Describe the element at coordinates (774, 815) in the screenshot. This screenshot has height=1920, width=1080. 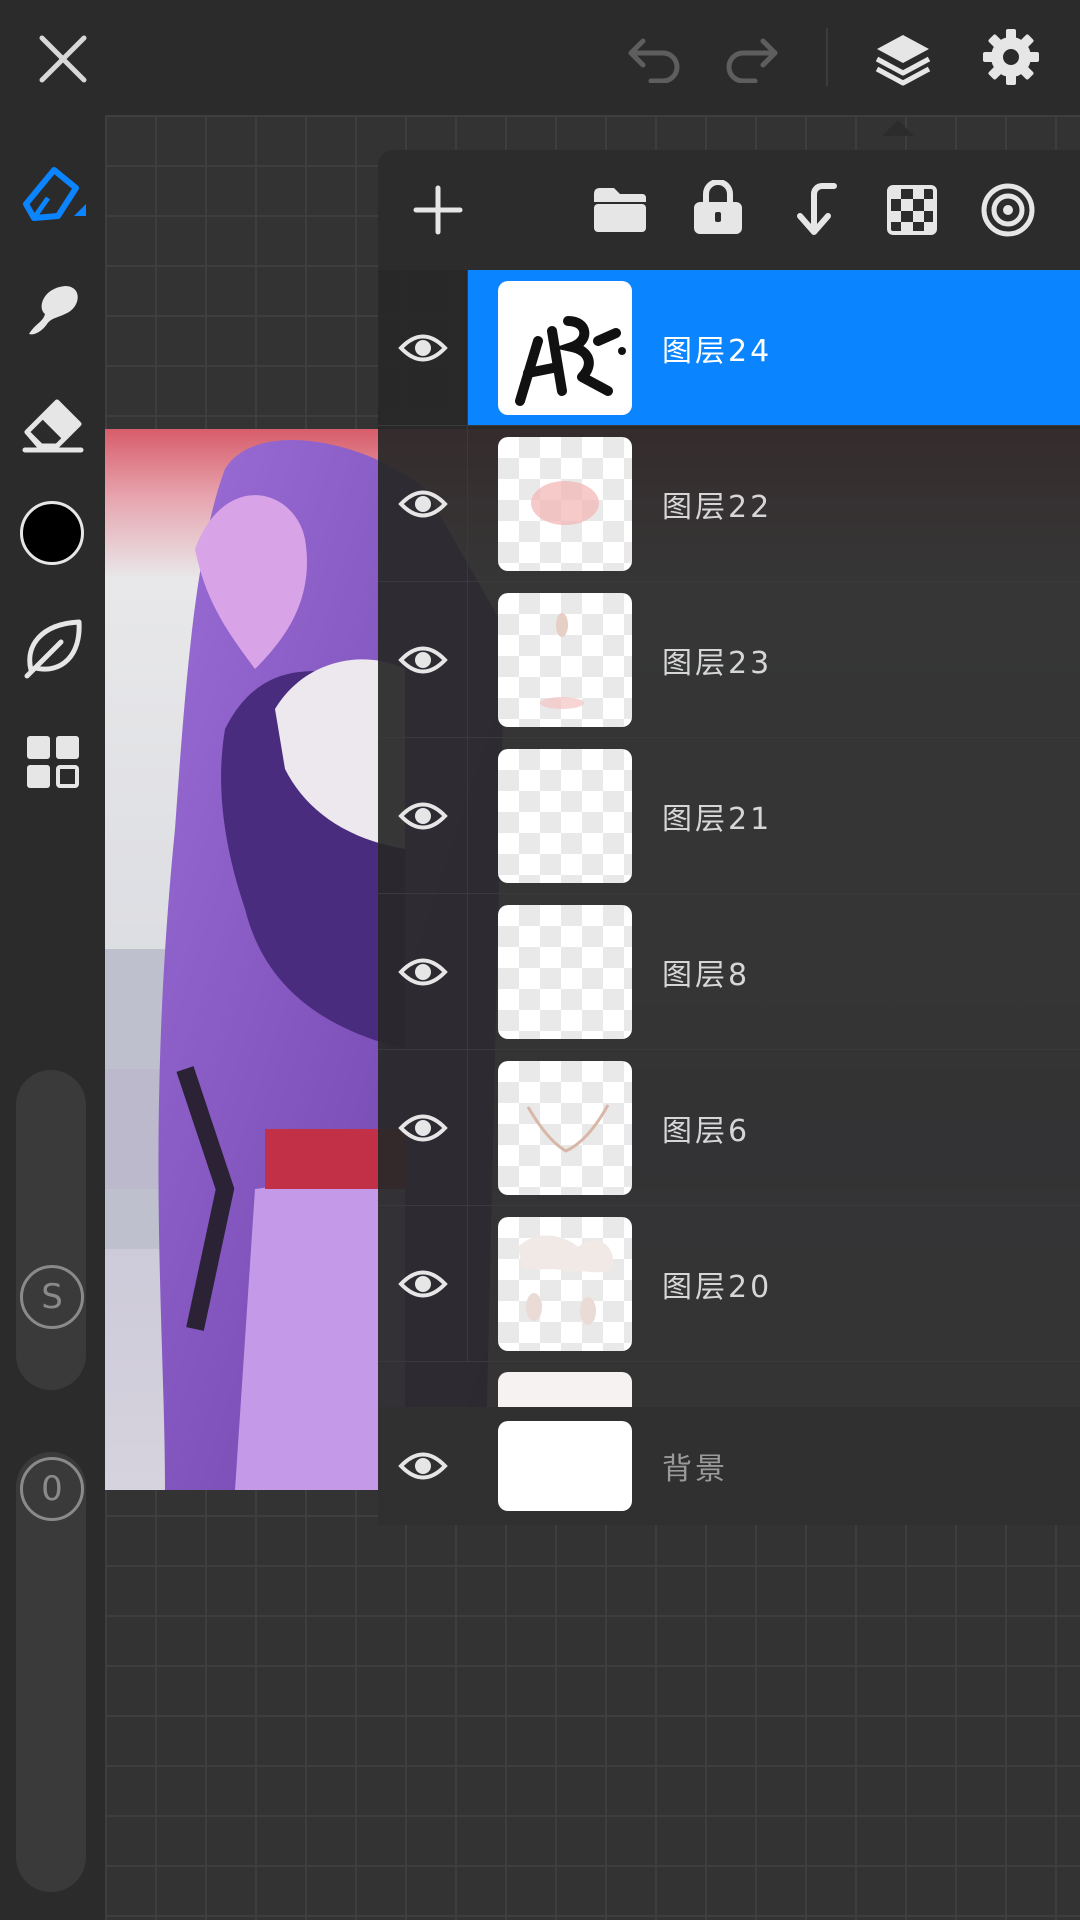
I see `layer-body: 图层21` at that location.